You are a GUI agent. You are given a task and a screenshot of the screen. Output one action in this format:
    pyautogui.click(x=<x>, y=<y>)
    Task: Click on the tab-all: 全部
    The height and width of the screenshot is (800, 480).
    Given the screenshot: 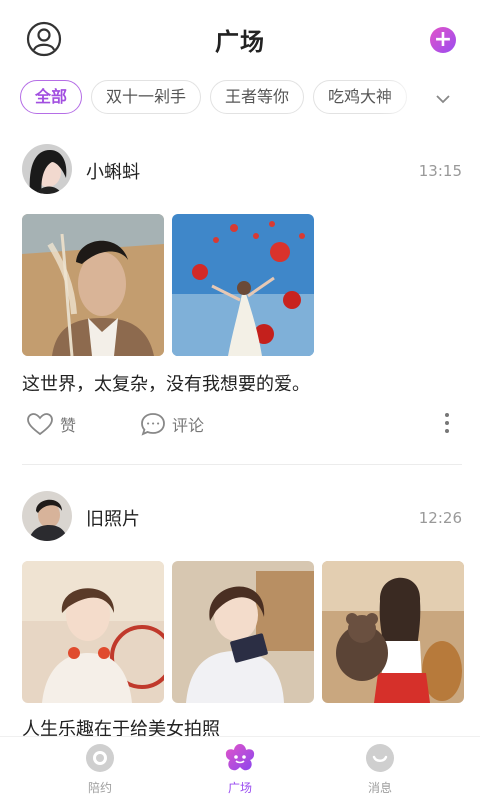 What is the action you would take?
    pyautogui.click(x=51, y=97)
    